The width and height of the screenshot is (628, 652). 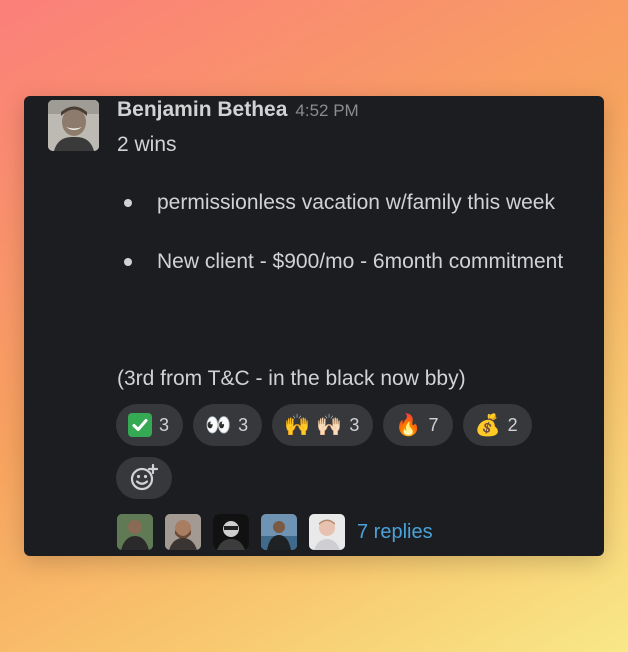 I want to click on moneybag-icon: 💰, so click(x=487, y=425).